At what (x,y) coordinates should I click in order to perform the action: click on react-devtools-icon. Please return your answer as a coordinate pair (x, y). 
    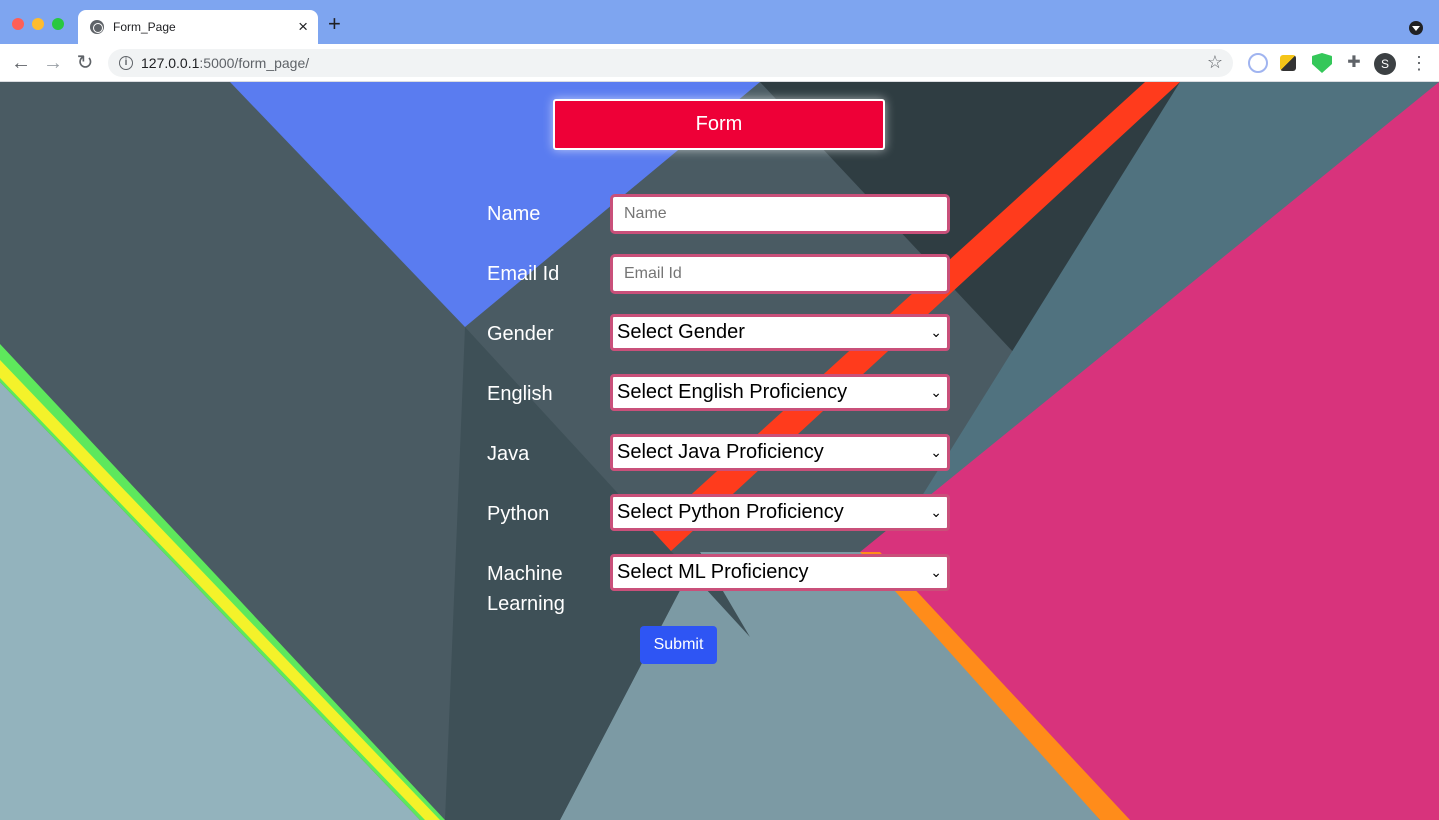
    Looking at the image, I should click on (1258, 63).